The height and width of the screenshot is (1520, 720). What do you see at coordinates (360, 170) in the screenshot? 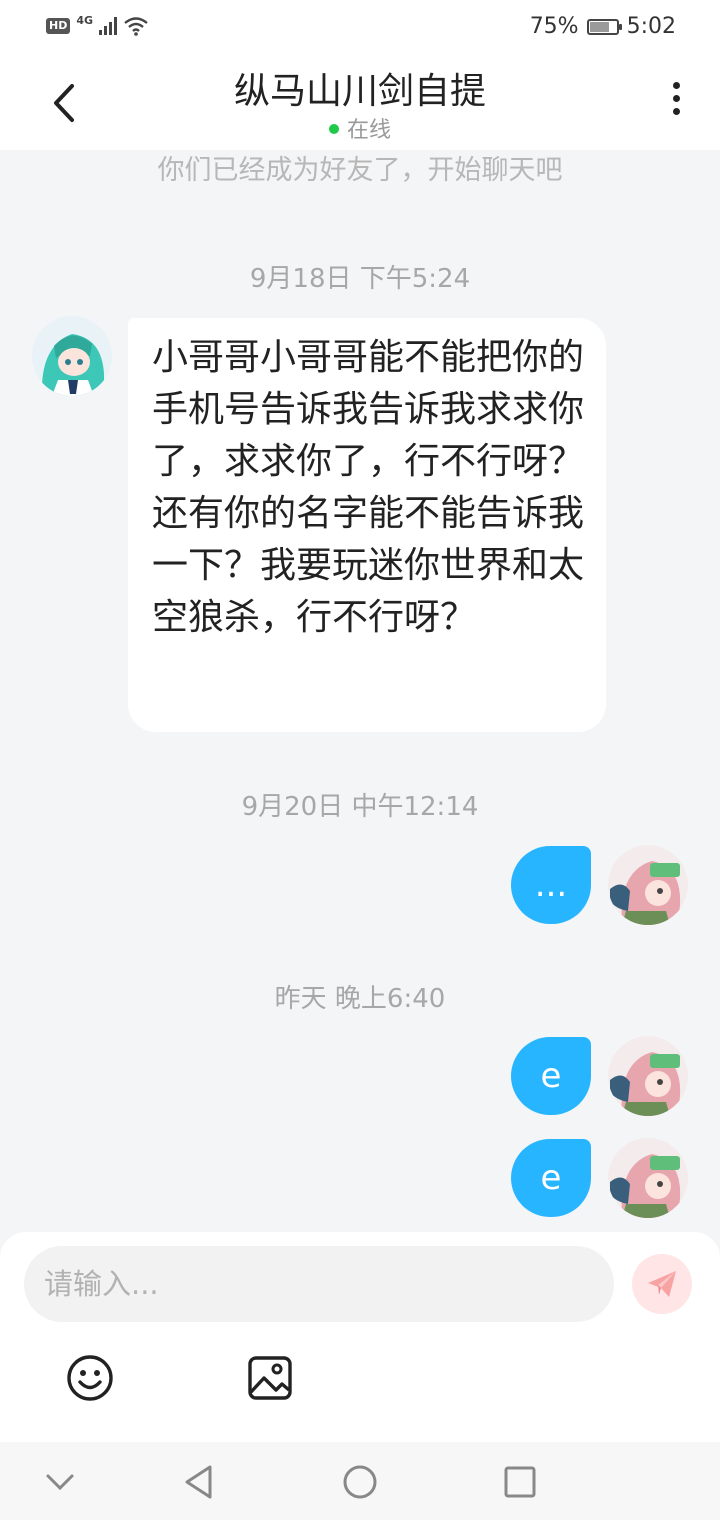
I see `system-notice: 你们已经成为好友了，开始聊天吧` at bounding box center [360, 170].